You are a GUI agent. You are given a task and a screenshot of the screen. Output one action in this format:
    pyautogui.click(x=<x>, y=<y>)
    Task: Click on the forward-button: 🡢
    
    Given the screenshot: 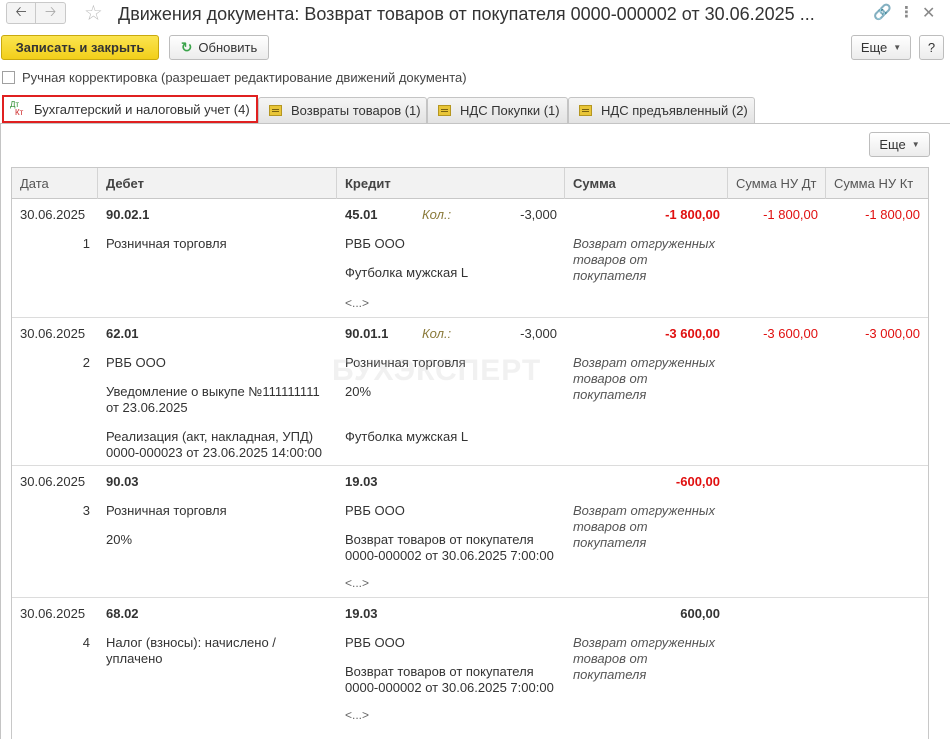 What is the action you would take?
    pyautogui.click(x=51, y=13)
    